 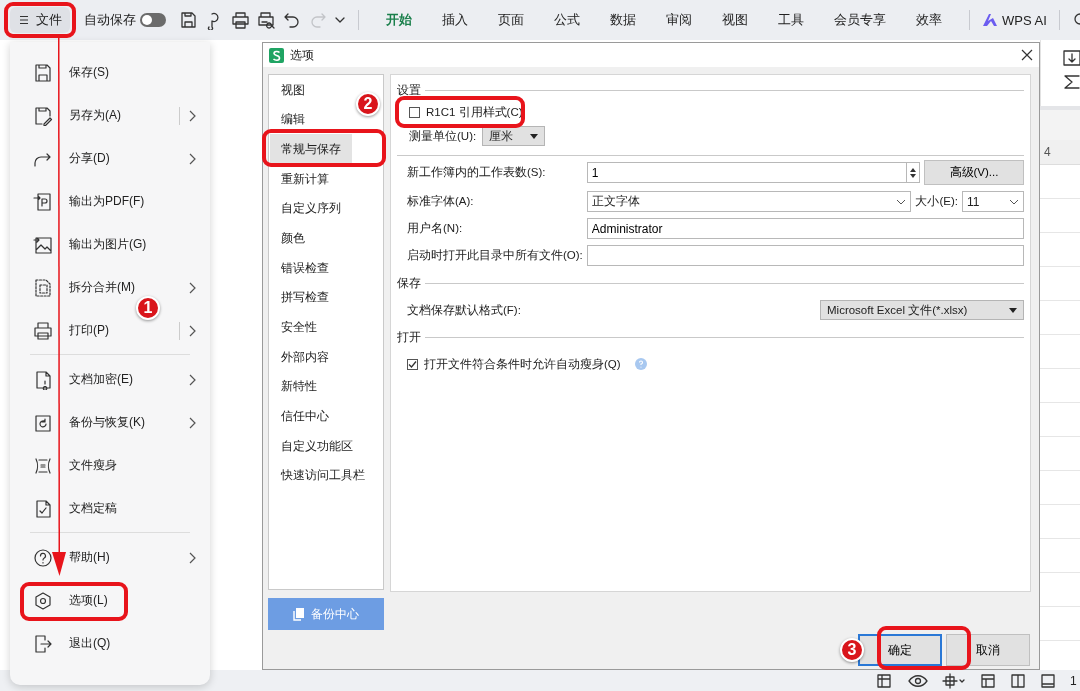 I want to click on nav-item: 视图, so click(x=293, y=90).